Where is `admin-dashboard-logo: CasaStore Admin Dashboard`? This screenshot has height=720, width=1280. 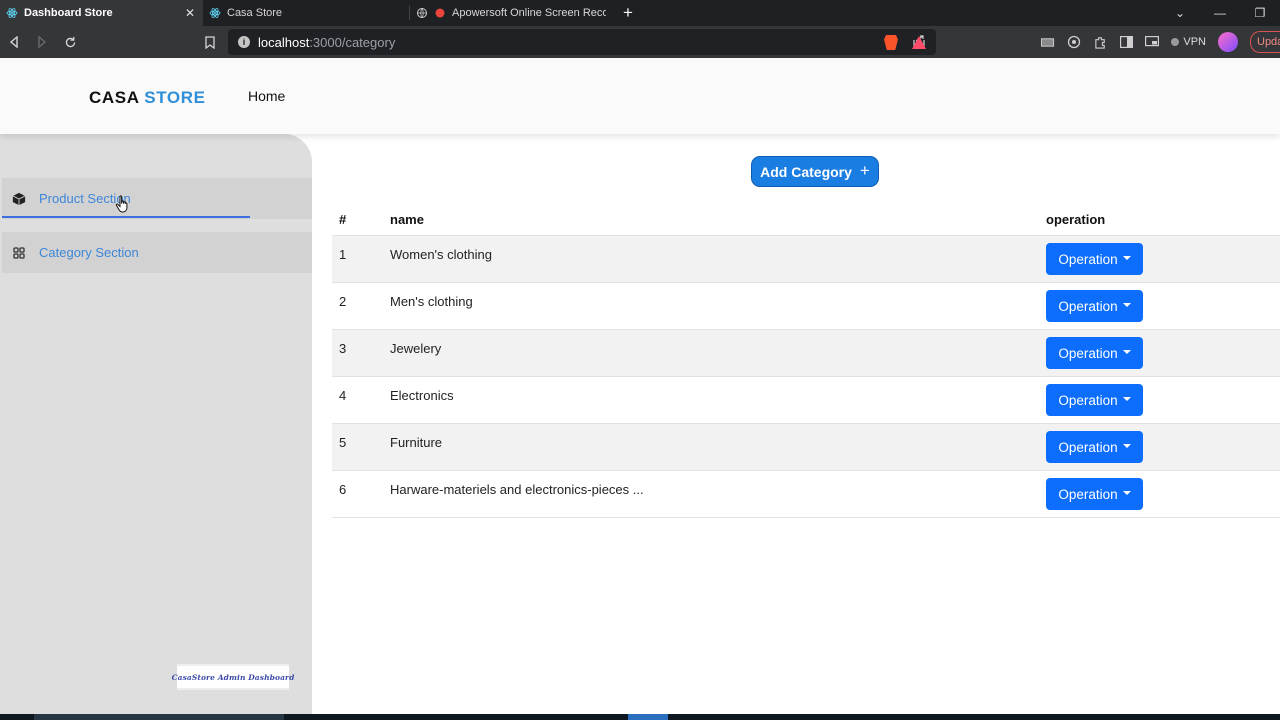 admin-dashboard-logo: CasaStore Admin Dashboard is located at coordinates (233, 677).